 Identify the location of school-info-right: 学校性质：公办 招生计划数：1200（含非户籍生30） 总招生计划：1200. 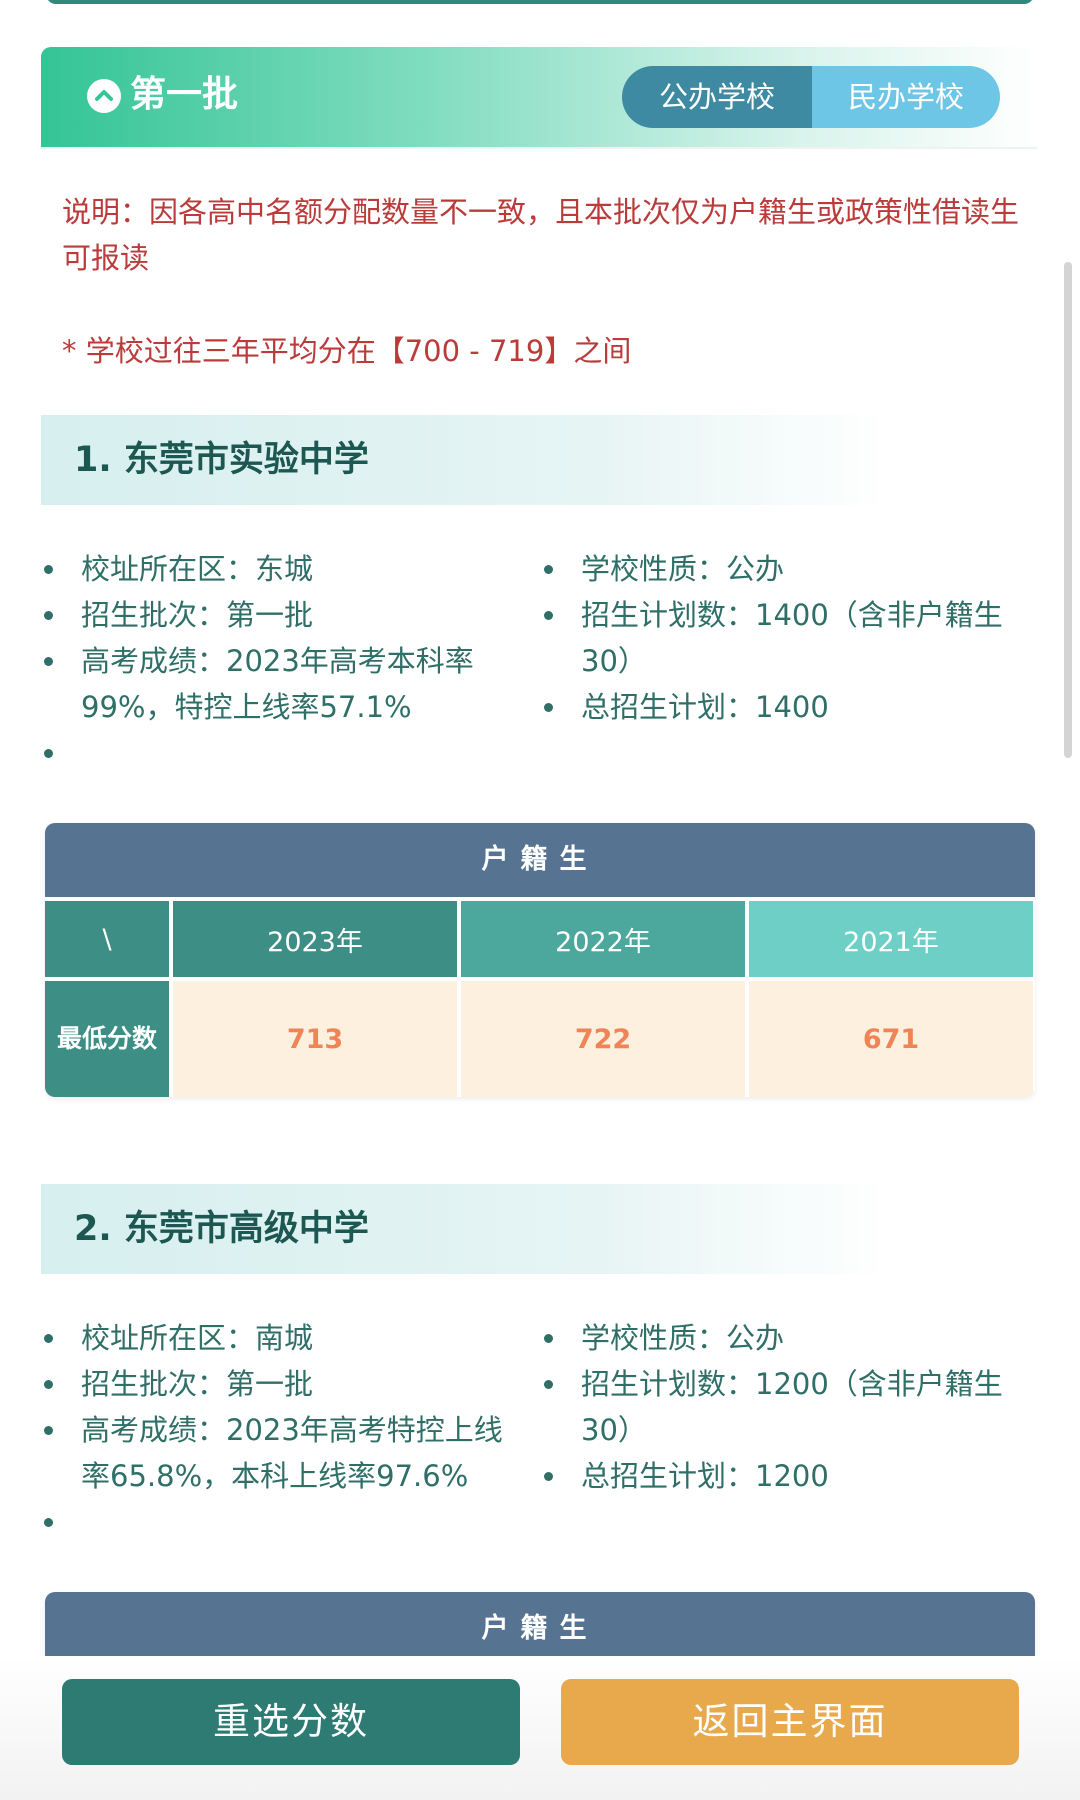
(786, 1407).